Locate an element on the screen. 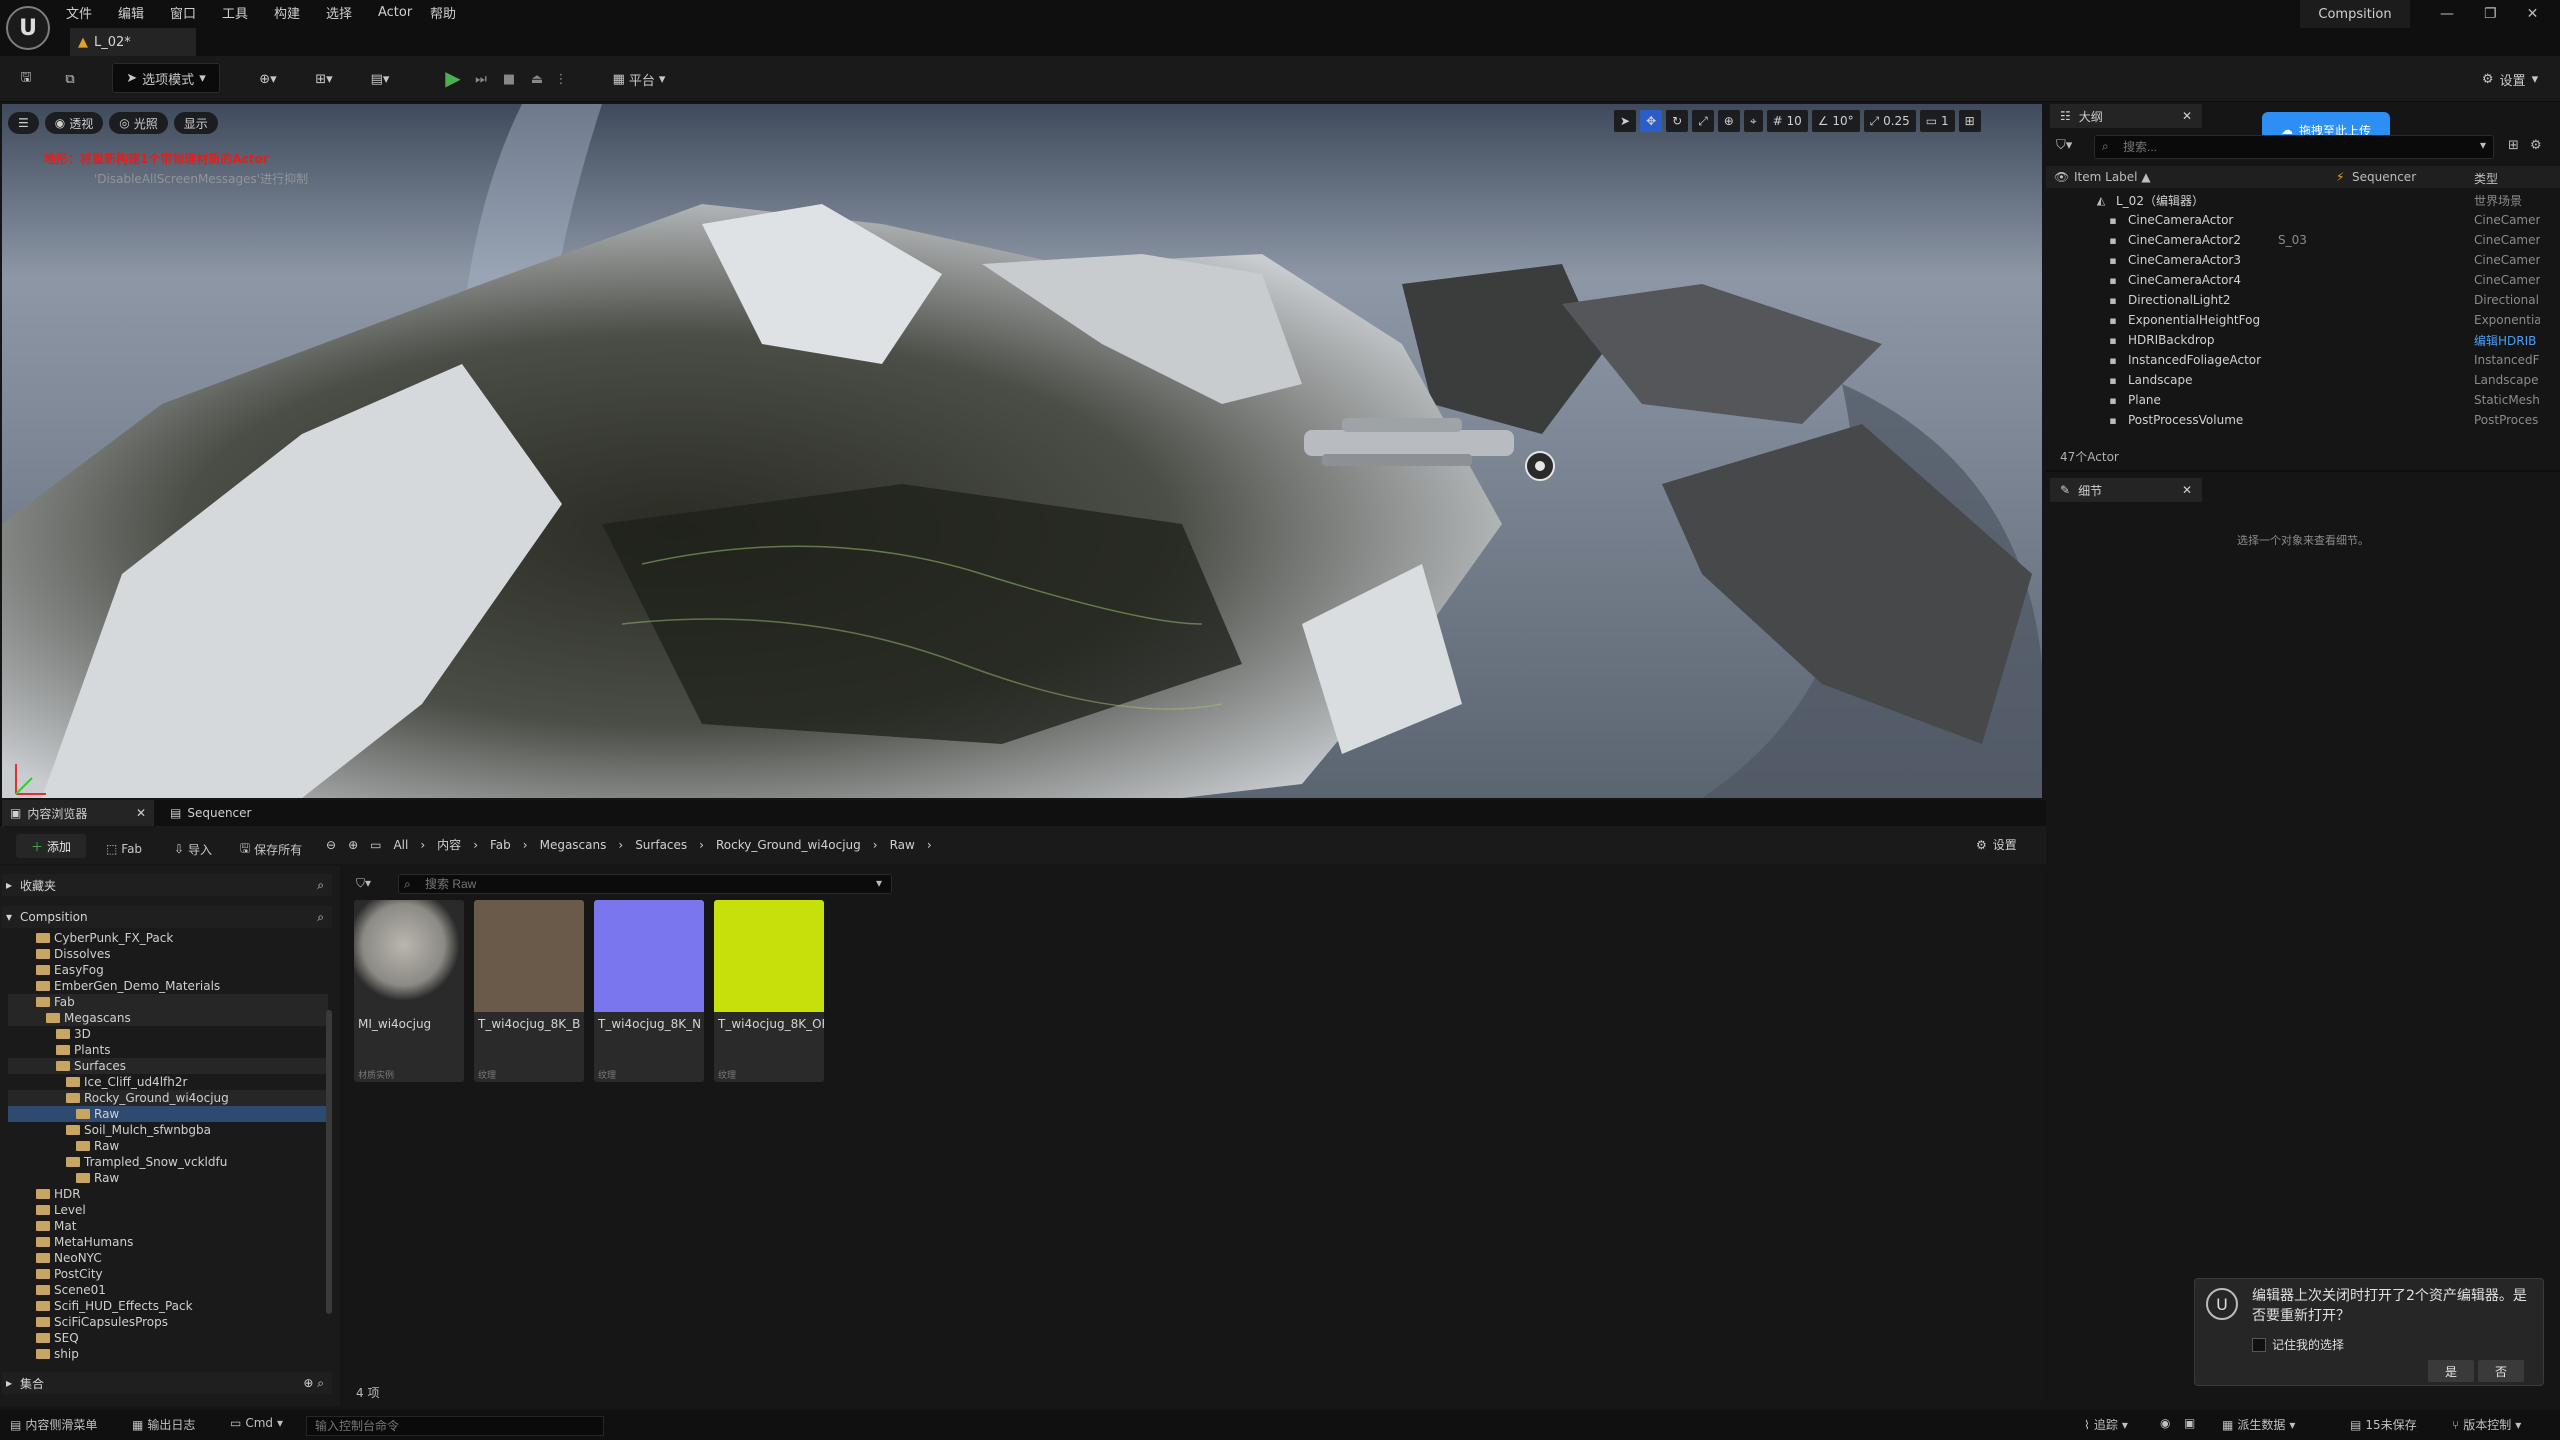  outliner-row: ▪ PostProcessVolume PostProces is located at coordinates (2296, 420).